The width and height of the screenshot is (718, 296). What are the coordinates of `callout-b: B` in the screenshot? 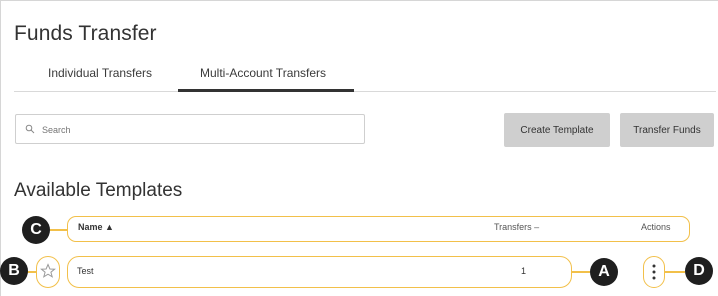 It's located at (14, 271).